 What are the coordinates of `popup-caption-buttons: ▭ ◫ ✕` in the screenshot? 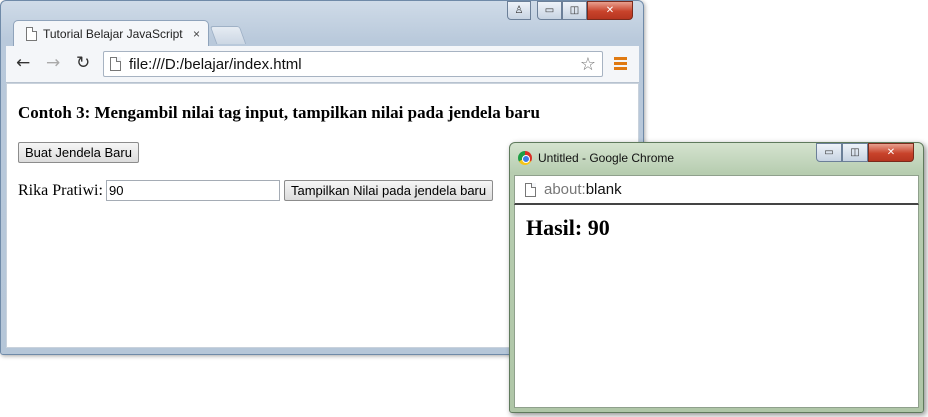 It's located at (865, 152).